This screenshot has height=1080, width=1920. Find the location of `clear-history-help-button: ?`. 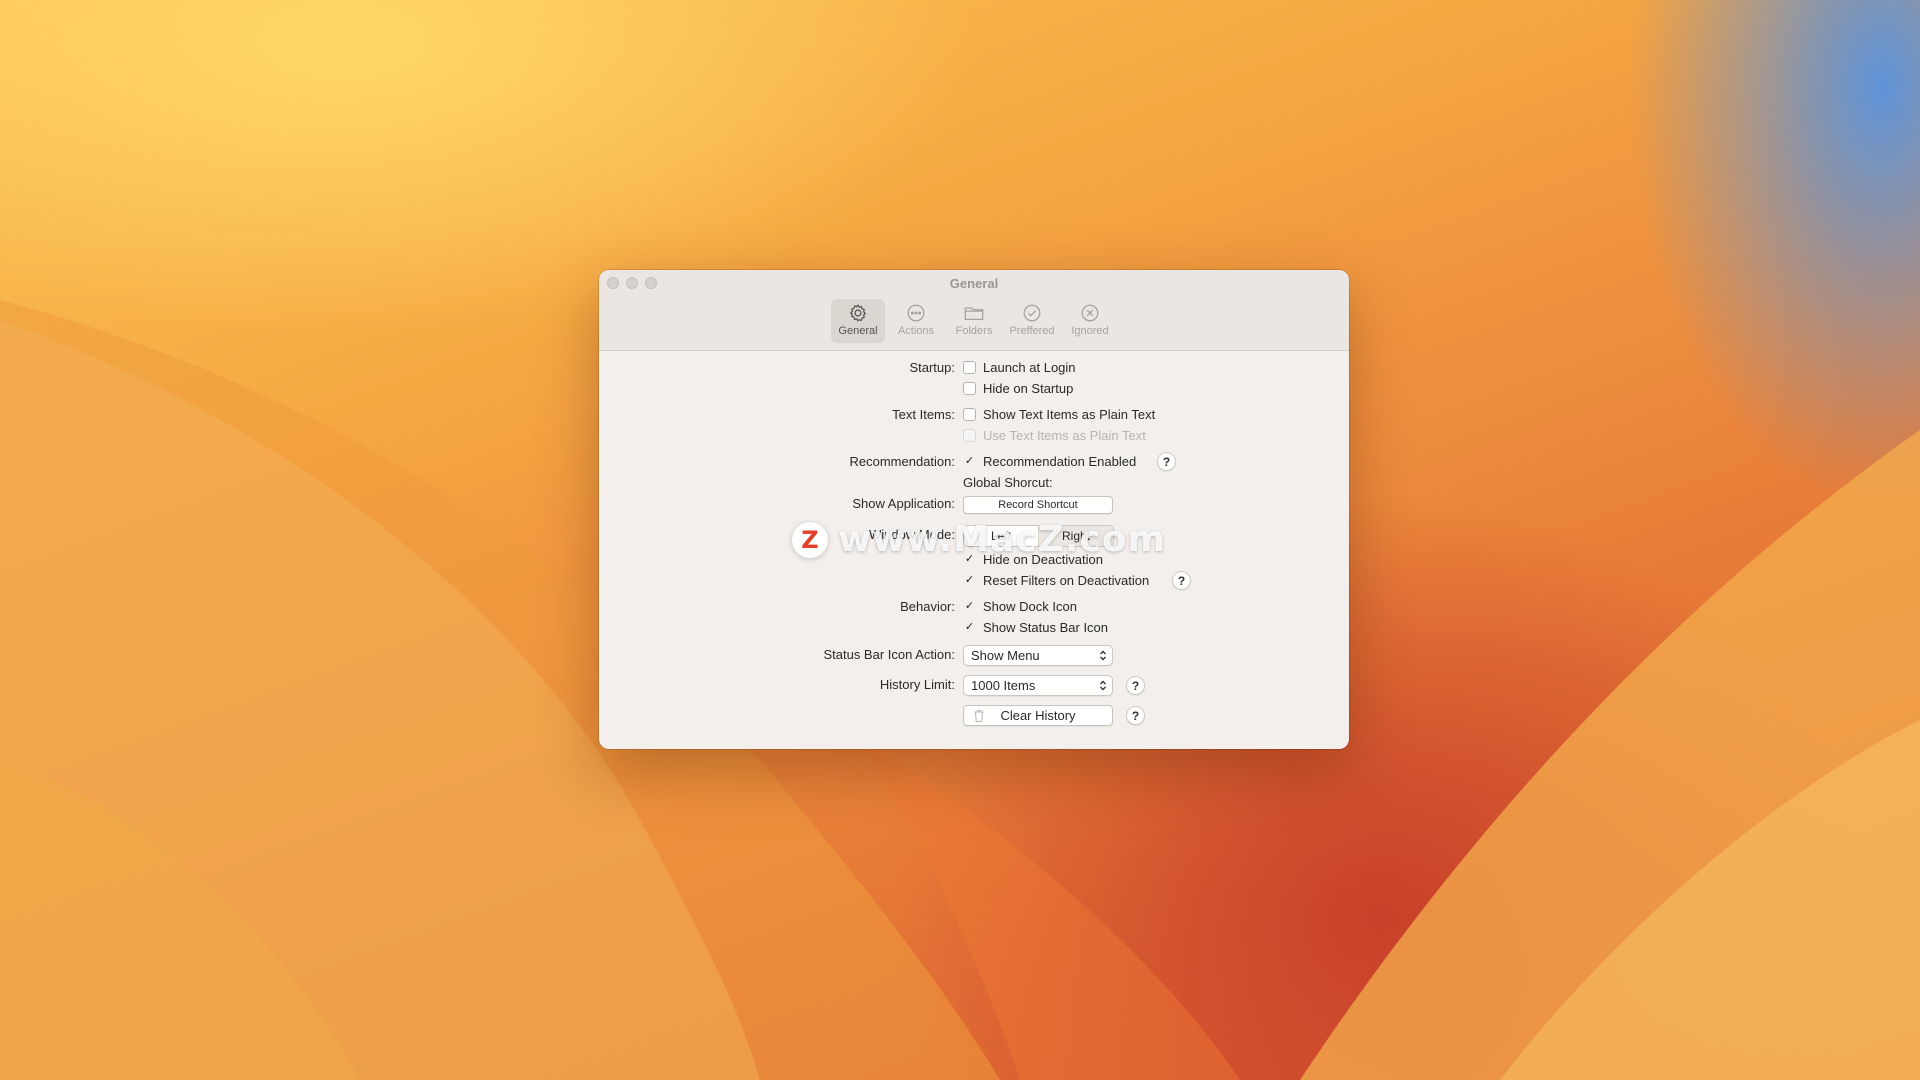

clear-history-help-button: ? is located at coordinates (1135, 715).